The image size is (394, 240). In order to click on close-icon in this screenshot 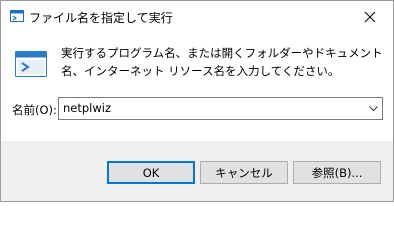, I will do `click(370, 16)`.